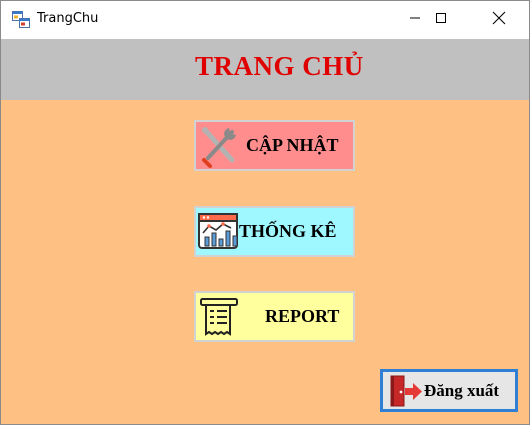  I want to click on receipt-icon, so click(220, 319).